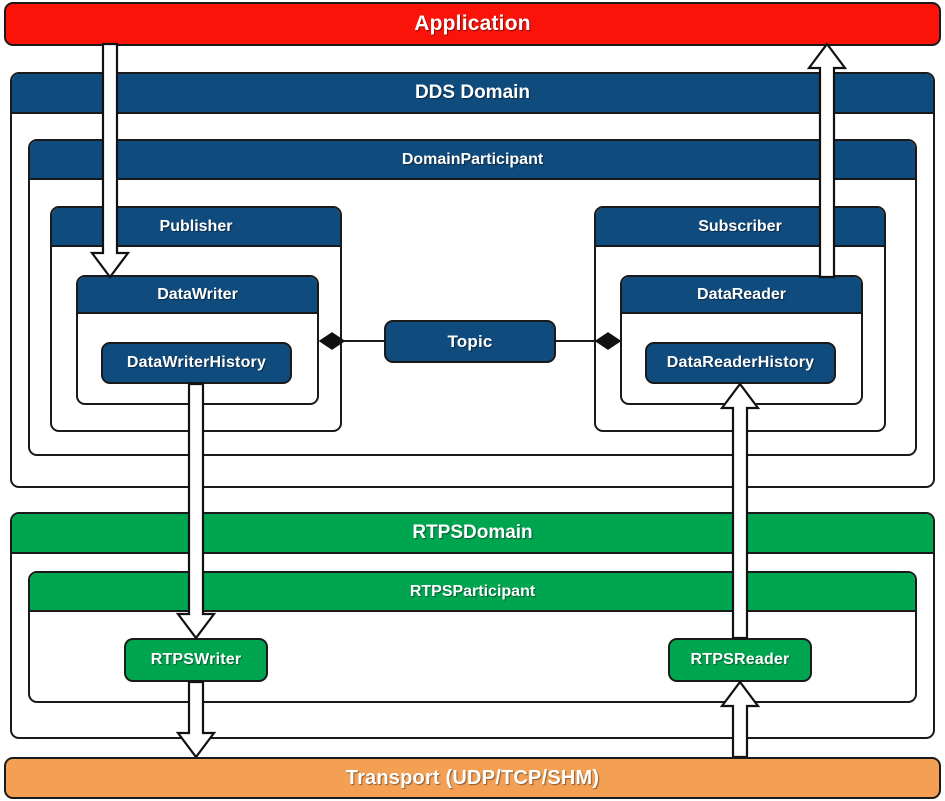 This screenshot has width=945, height=801. I want to click on data-writer-header: DataWriter, so click(197, 295).